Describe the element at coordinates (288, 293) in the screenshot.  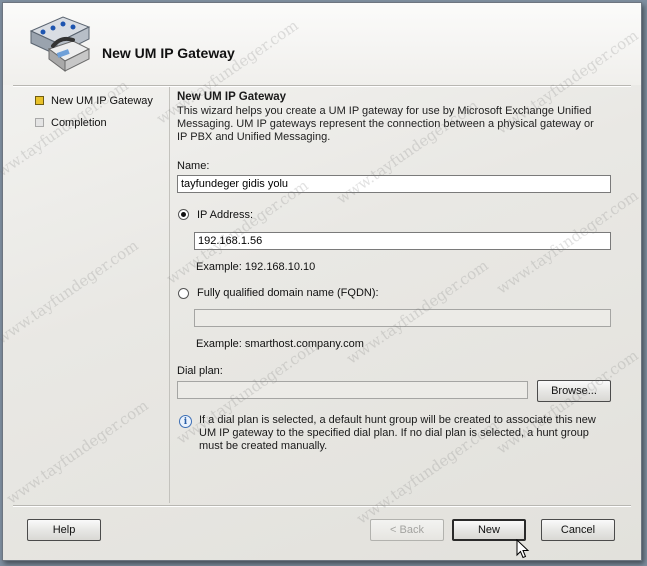
I see `fqdn-label: Fully qualified domain name (FQDN):` at that location.